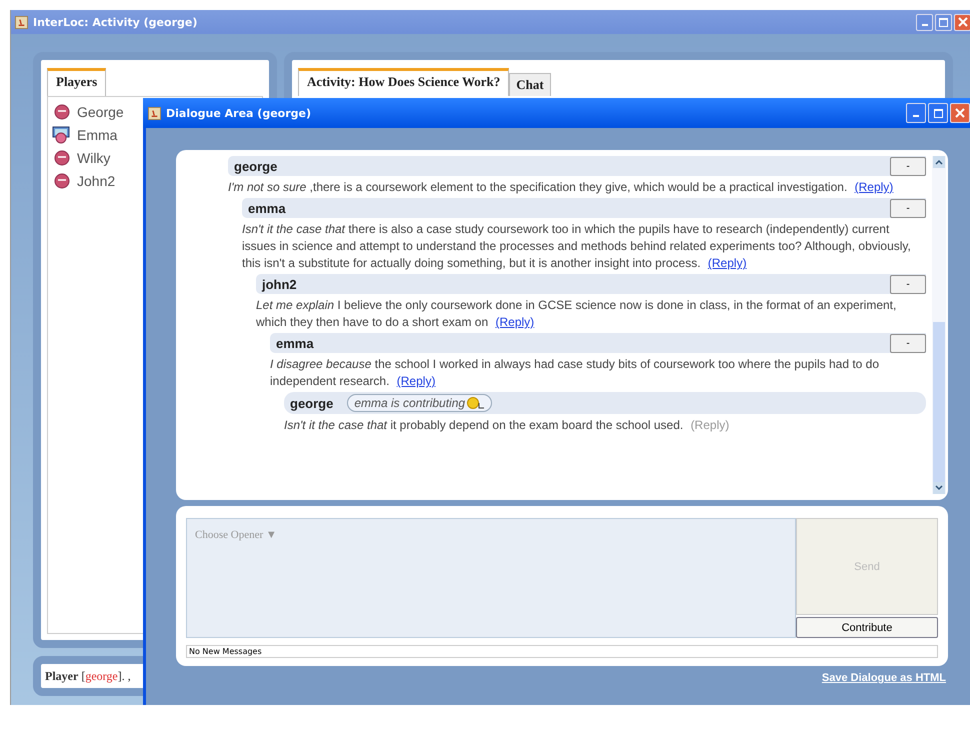 This screenshot has width=970, height=731. Describe the element at coordinates (939, 488) in the screenshot. I see `scroll-down-icon` at that location.